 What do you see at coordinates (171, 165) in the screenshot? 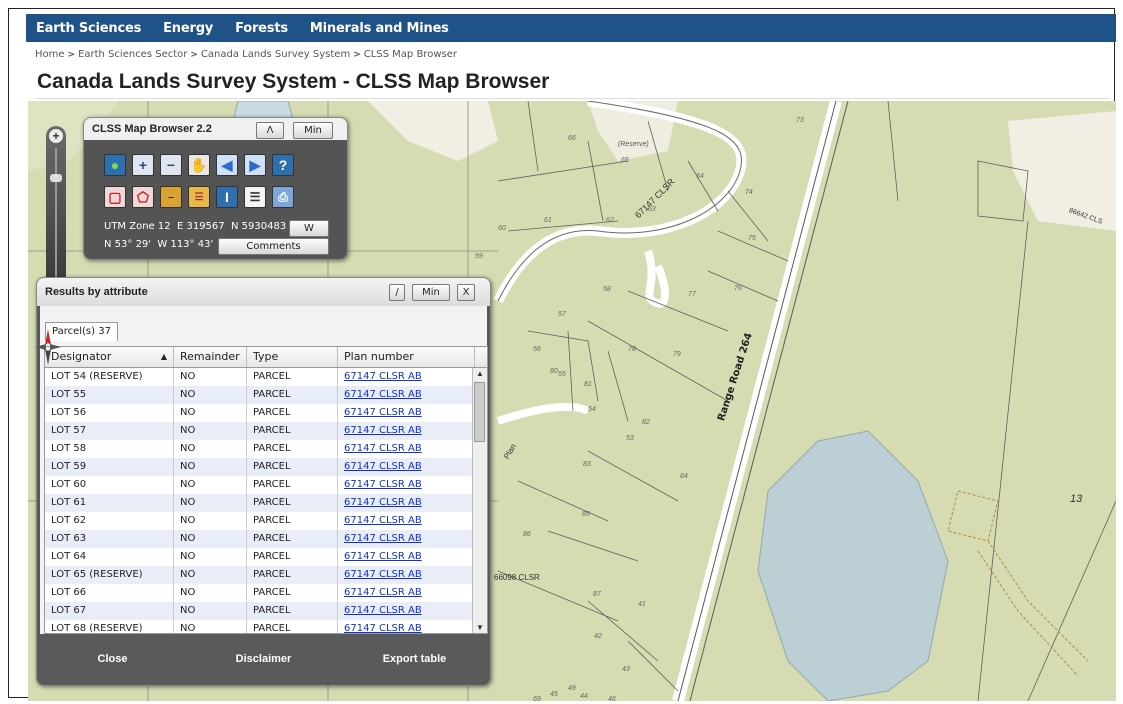
I see `zoom-out-icon: −` at bounding box center [171, 165].